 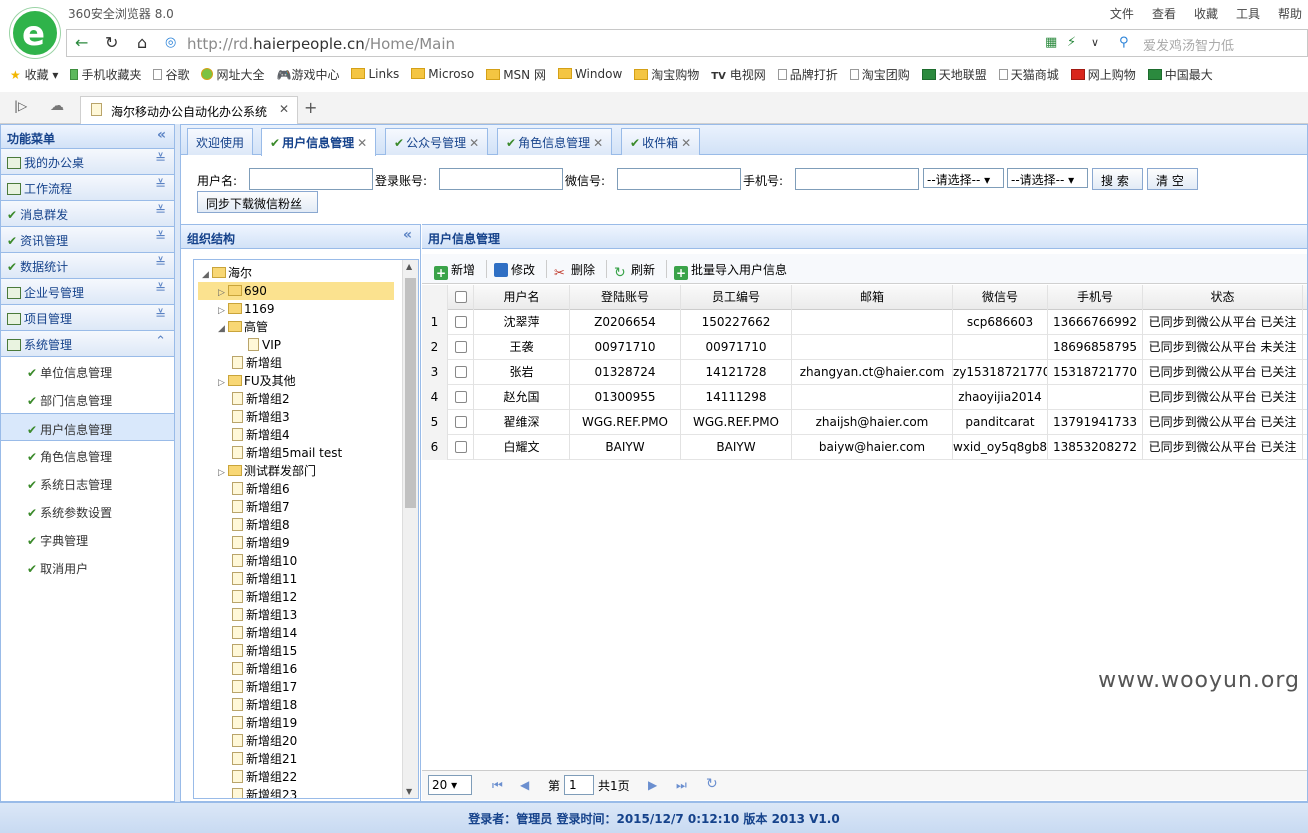 What do you see at coordinates (233, 74) in the screenshot?
I see `bookmark-site-nav: 网址大全` at bounding box center [233, 74].